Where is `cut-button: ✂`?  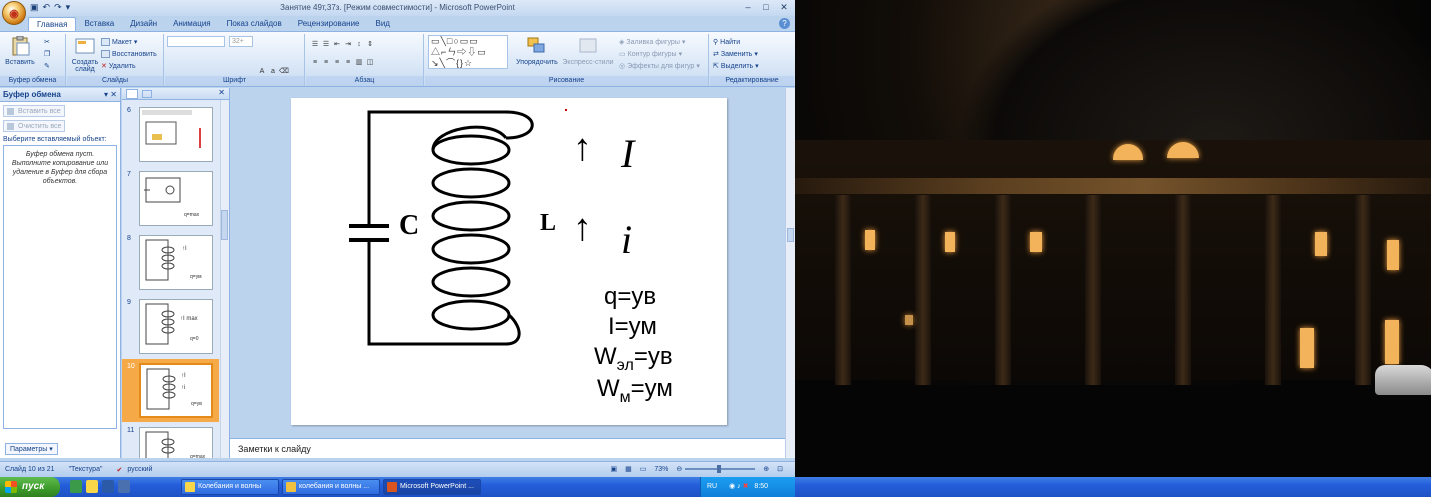
cut-button: ✂ is located at coordinates (47, 42).